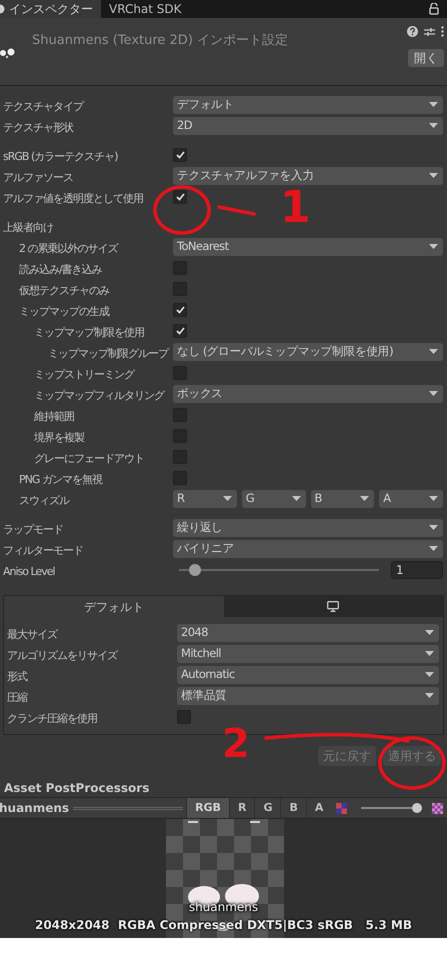 This screenshot has width=447, height=954. What do you see at coordinates (308, 549) in the screenshot?
I see `dropdown: バイリニア` at bounding box center [308, 549].